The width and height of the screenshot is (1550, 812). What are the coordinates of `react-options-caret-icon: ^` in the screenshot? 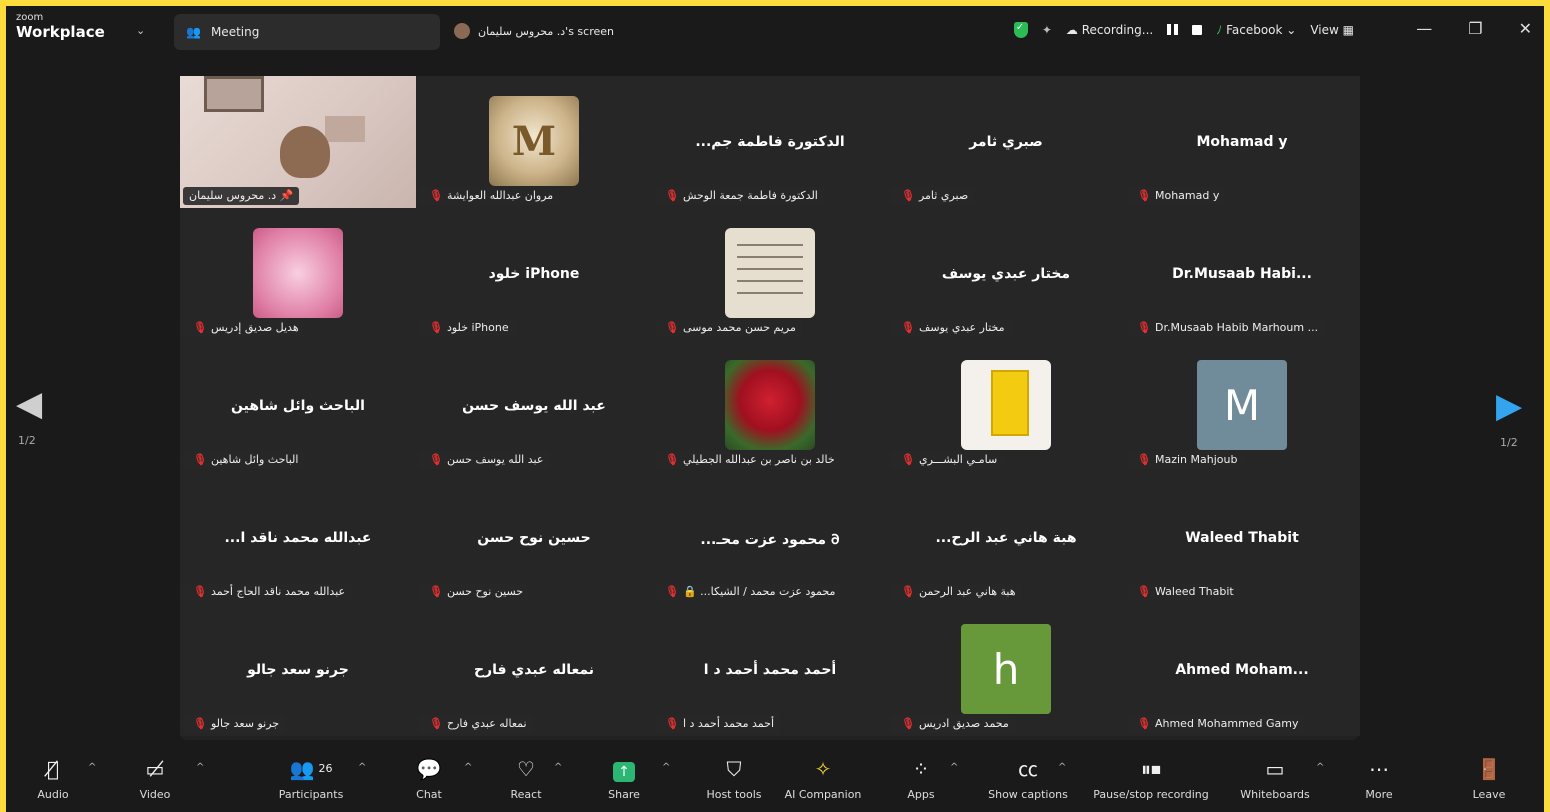 It's located at (558, 767).